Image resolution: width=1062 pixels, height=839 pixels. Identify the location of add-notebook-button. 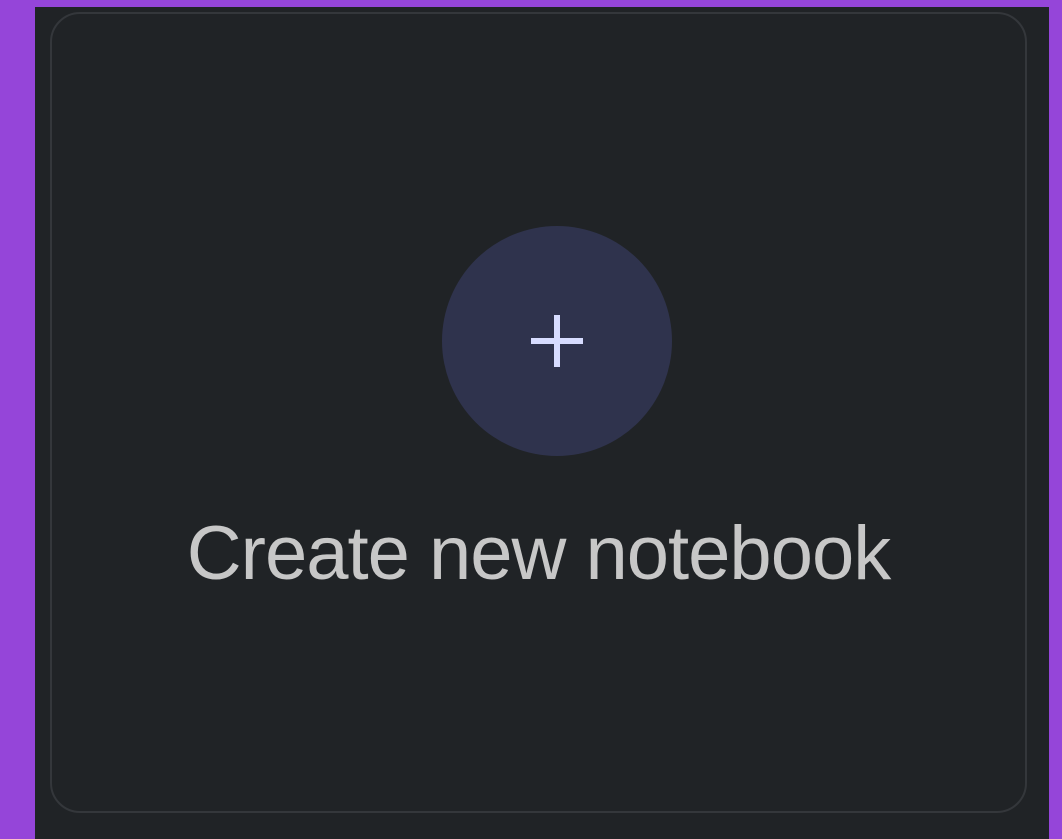
(557, 341).